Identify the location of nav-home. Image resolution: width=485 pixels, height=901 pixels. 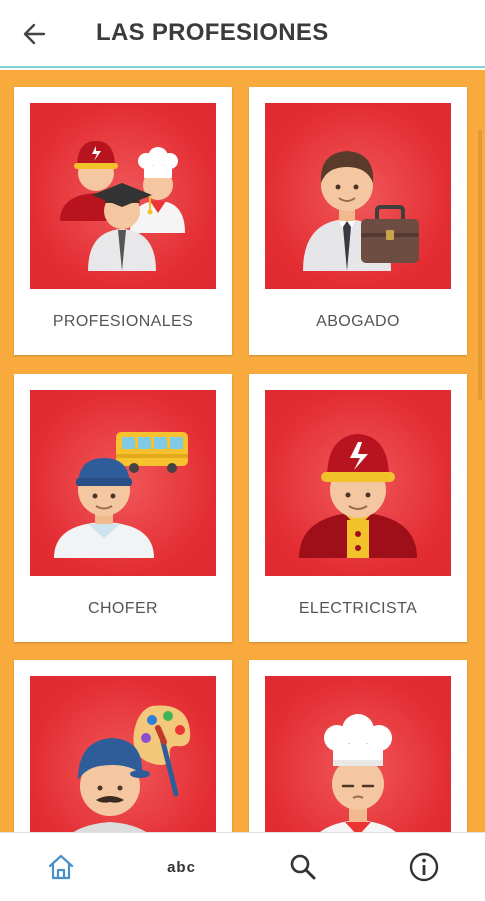
(60, 867).